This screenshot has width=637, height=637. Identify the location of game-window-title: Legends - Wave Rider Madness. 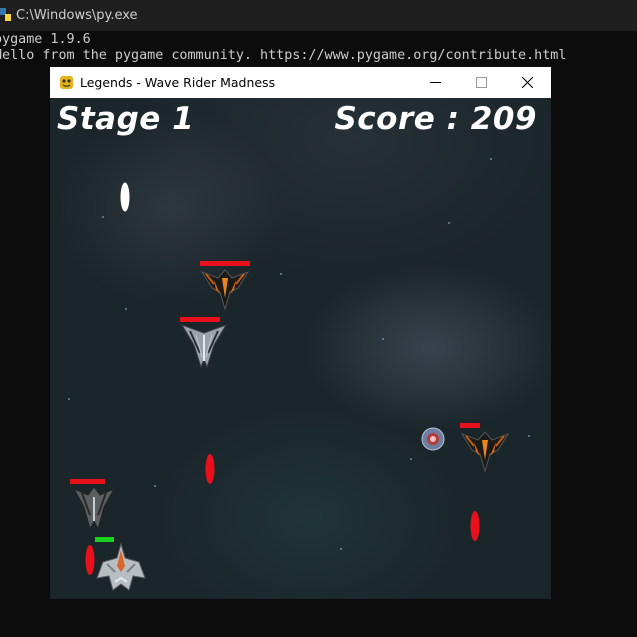
(178, 82).